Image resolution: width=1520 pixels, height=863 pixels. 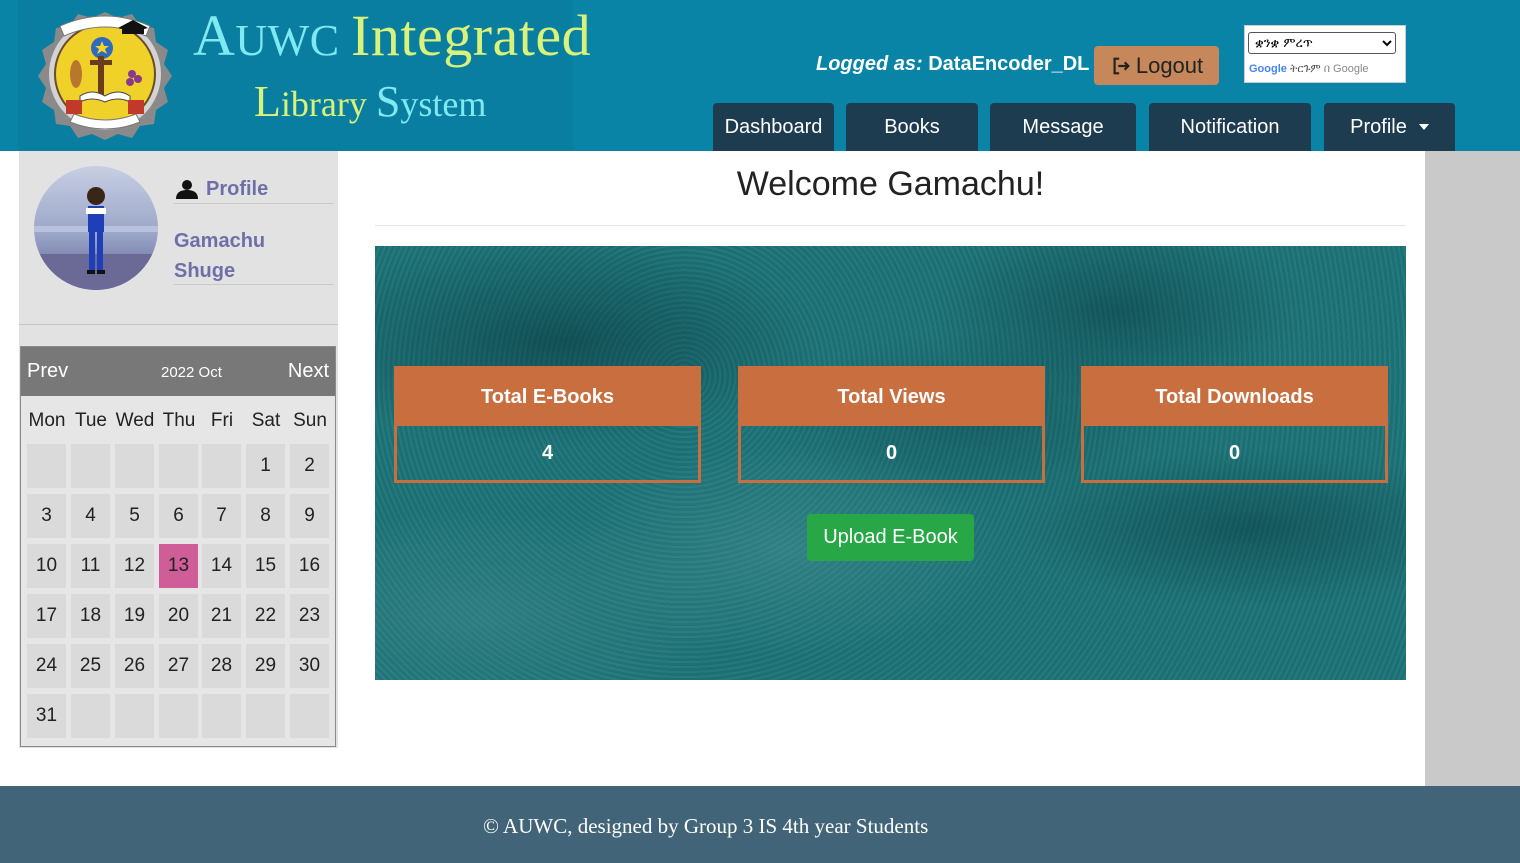 What do you see at coordinates (90, 516) in the screenshot?
I see `calendar-day-4: 4` at bounding box center [90, 516].